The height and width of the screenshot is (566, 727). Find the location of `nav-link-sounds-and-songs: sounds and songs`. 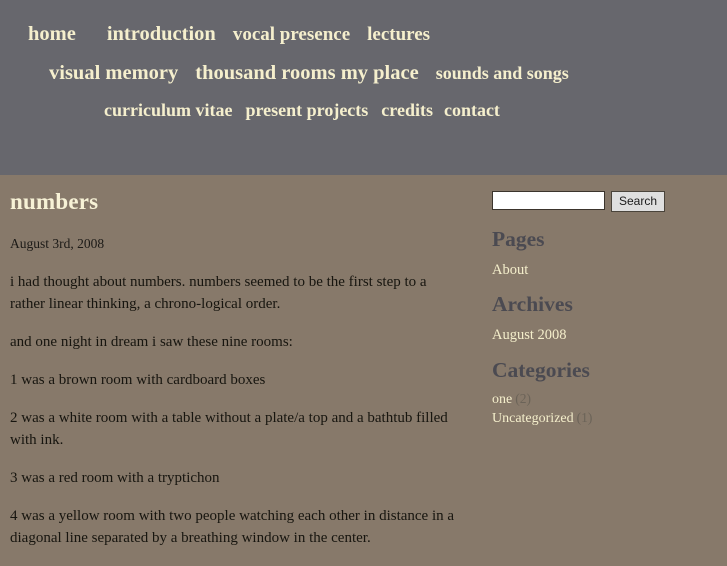

nav-link-sounds-and-songs: sounds and songs is located at coordinates (502, 73).